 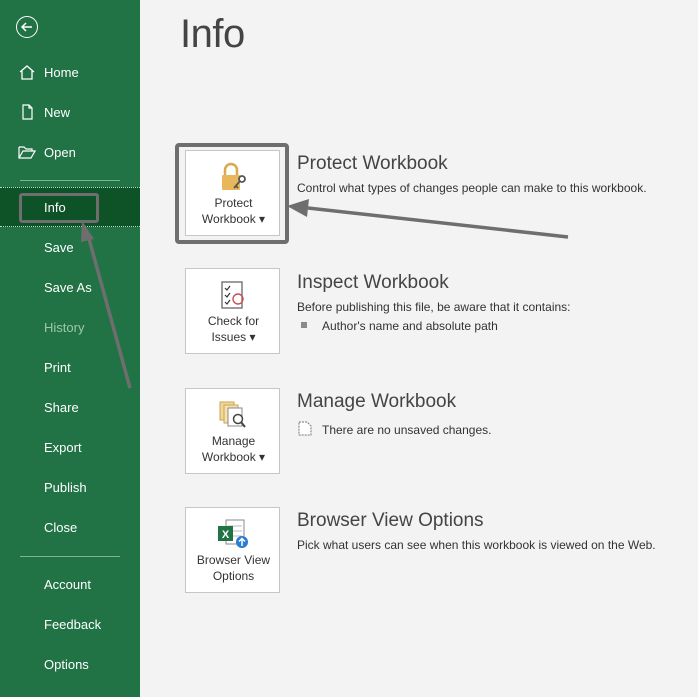 I want to click on sidebar-item-options: Options, so click(x=70, y=664).